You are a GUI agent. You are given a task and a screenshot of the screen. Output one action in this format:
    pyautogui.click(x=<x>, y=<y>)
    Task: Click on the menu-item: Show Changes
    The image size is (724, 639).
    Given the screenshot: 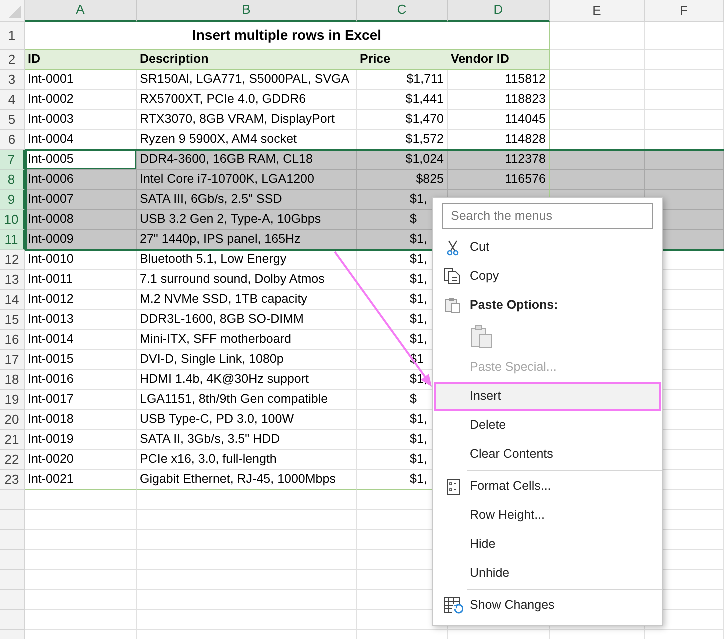 What is the action you would take?
    pyautogui.click(x=547, y=605)
    